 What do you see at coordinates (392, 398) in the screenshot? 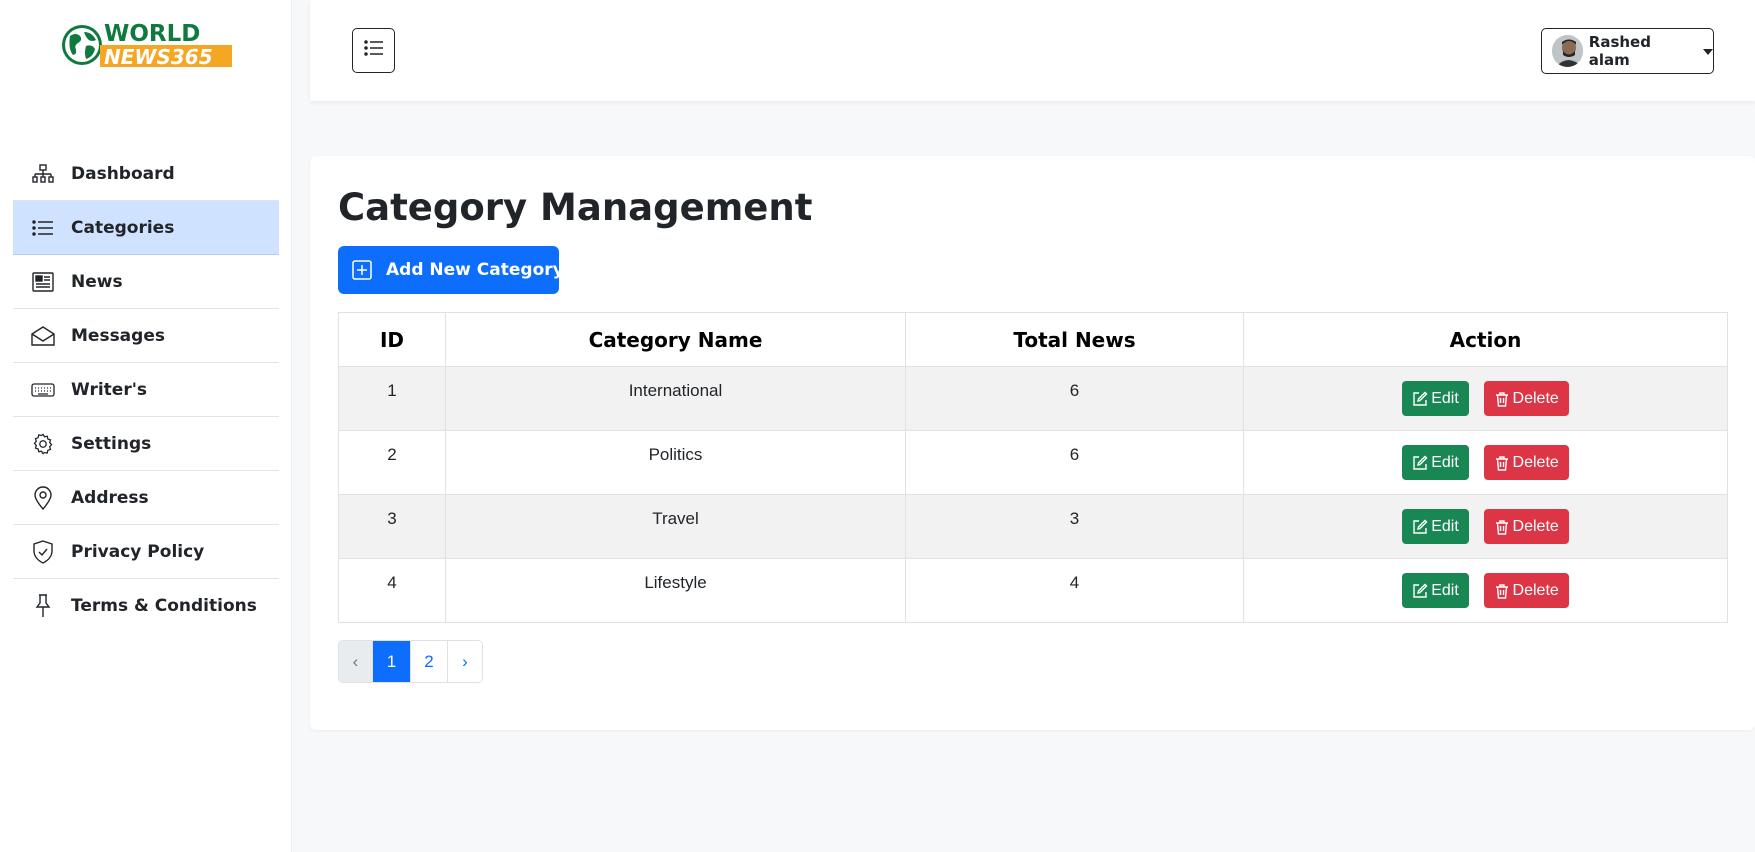
I see `cell-id: 1` at bounding box center [392, 398].